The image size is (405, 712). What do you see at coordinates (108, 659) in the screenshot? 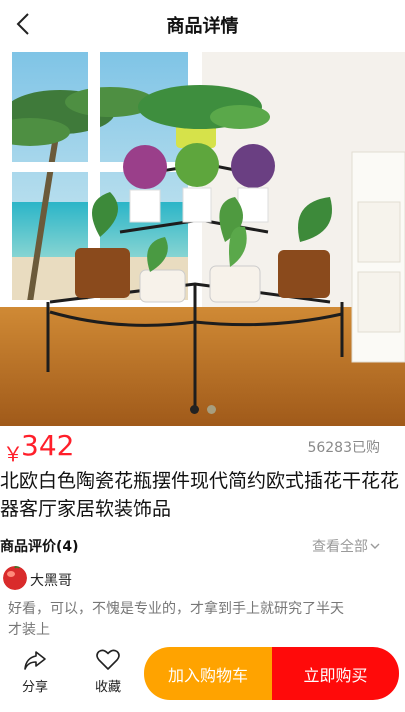
I see `heart-icon` at bounding box center [108, 659].